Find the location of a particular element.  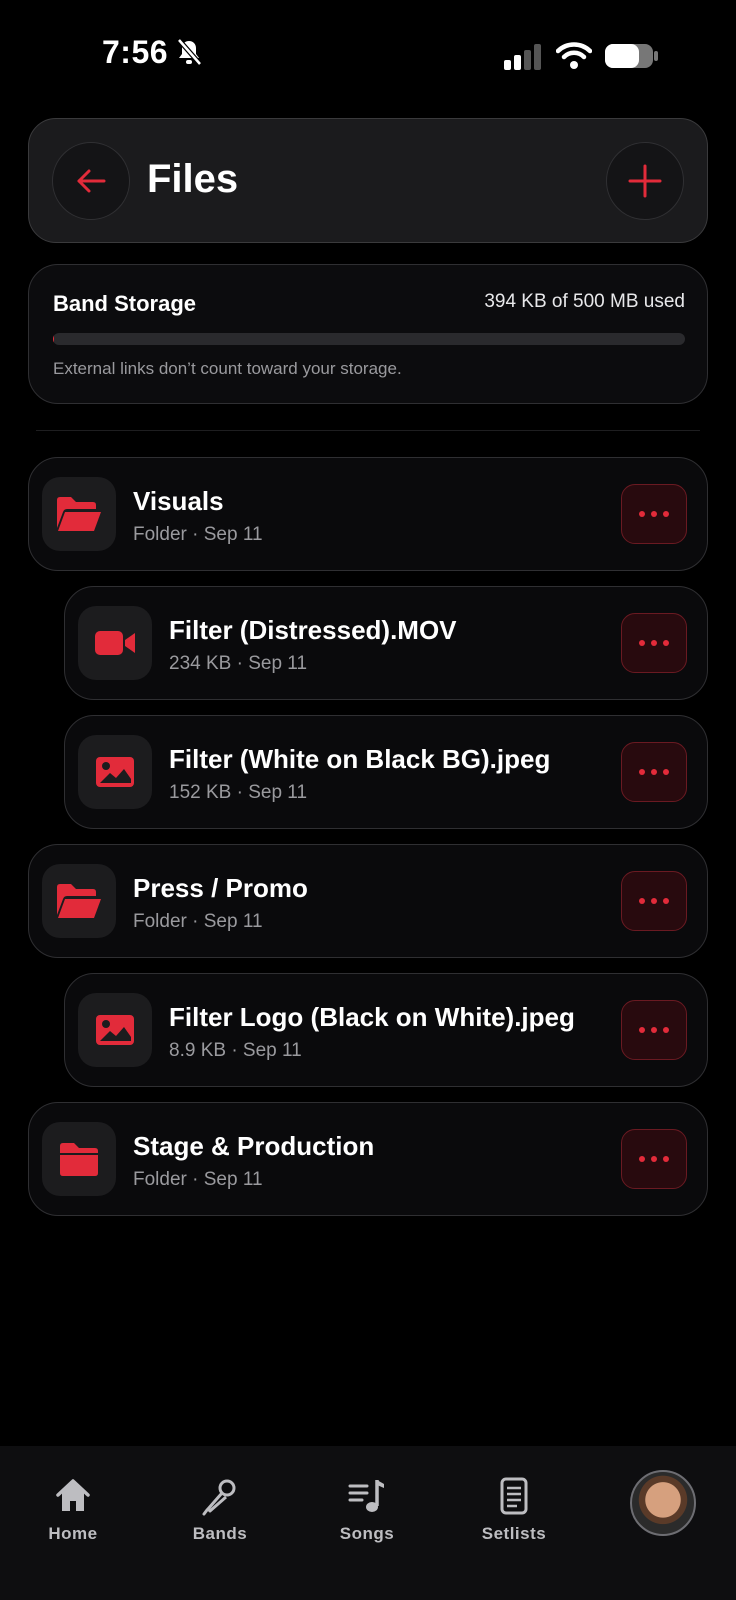

divider is located at coordinates (368, 430).